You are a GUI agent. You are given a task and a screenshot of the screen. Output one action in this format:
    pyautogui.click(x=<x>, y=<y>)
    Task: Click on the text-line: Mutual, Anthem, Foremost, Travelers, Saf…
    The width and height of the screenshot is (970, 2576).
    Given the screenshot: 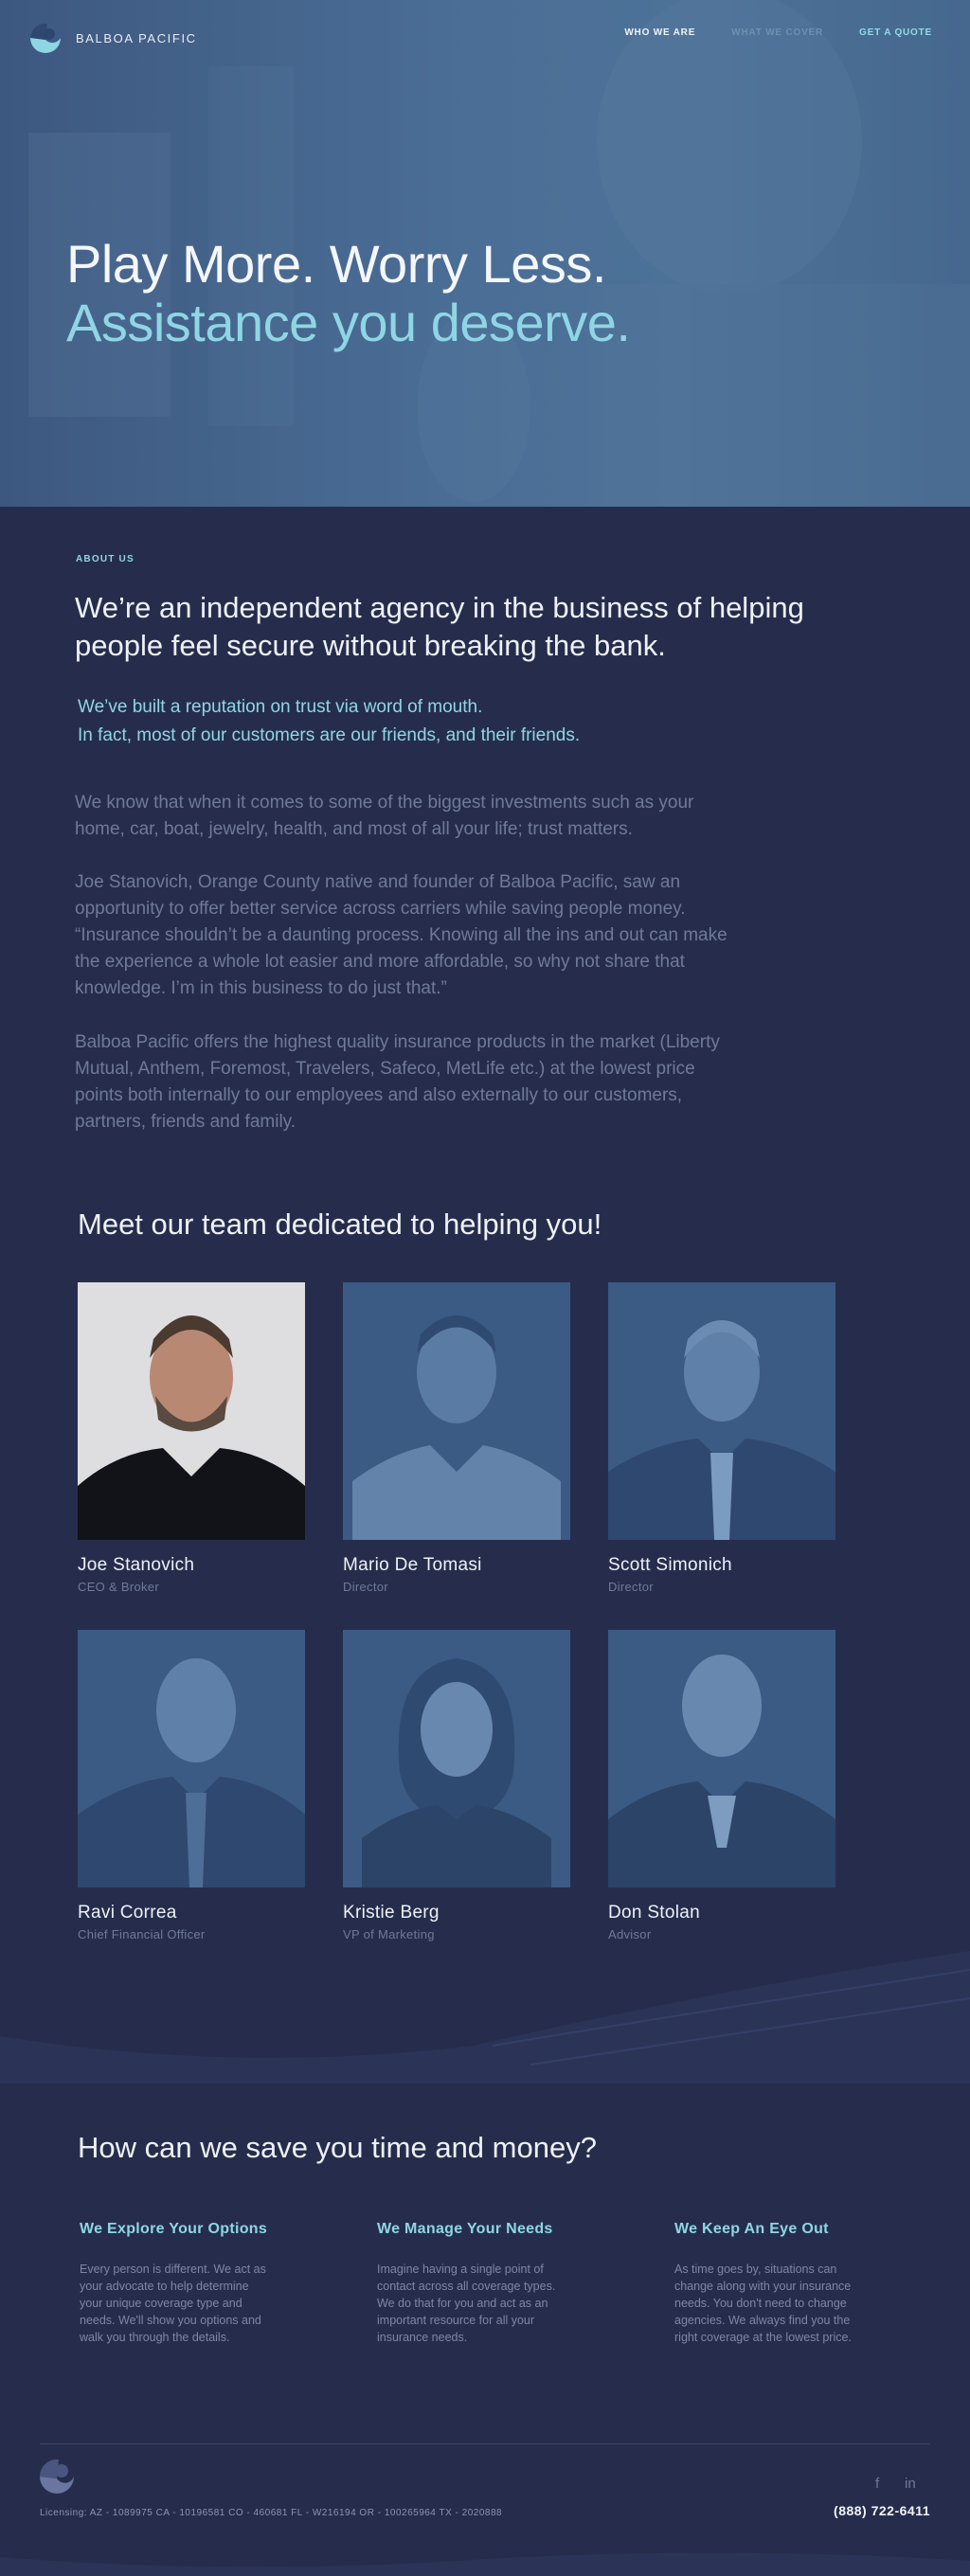 What is the action you would take?
    pyautogui.click(x=385, y=1069)
    